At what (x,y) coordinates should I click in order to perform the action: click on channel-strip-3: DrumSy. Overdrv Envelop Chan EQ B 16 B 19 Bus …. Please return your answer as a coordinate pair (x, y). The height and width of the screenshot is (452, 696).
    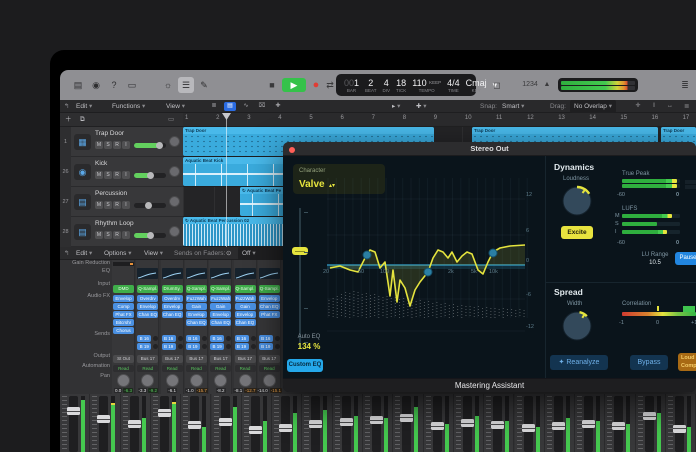
    Looking at the image, I should click on (172, 327).